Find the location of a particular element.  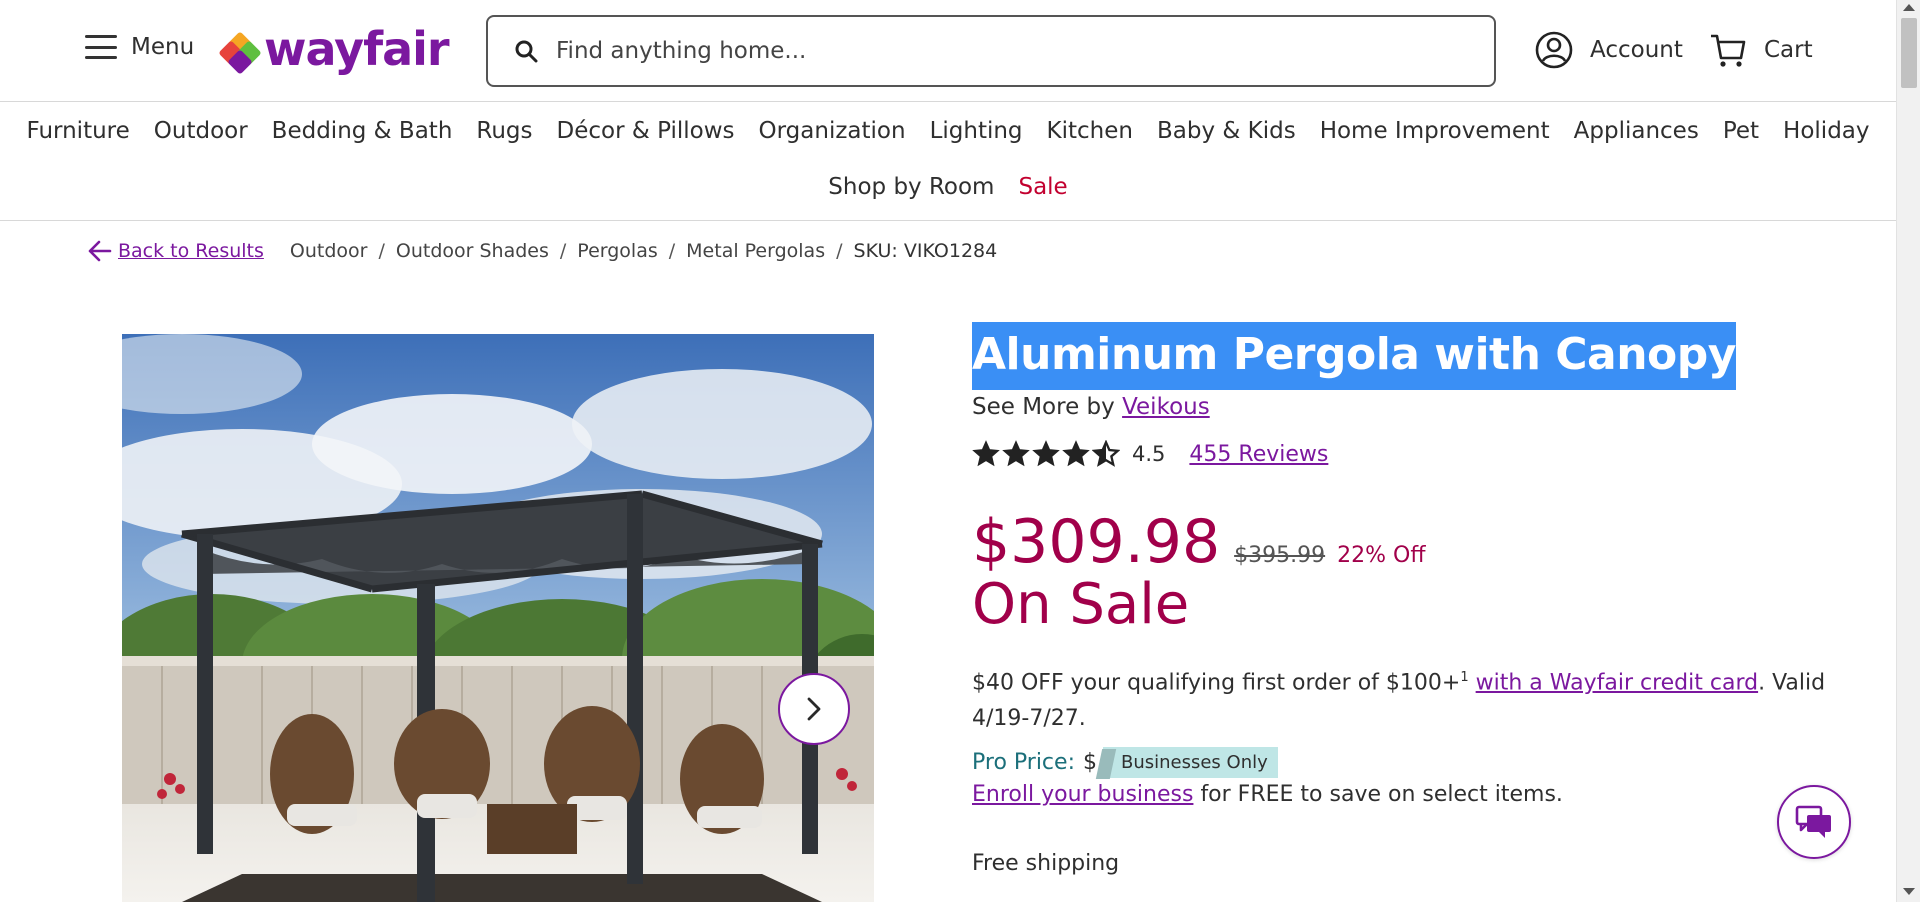

chevron-right-icon is located at coordinates (814, 709).